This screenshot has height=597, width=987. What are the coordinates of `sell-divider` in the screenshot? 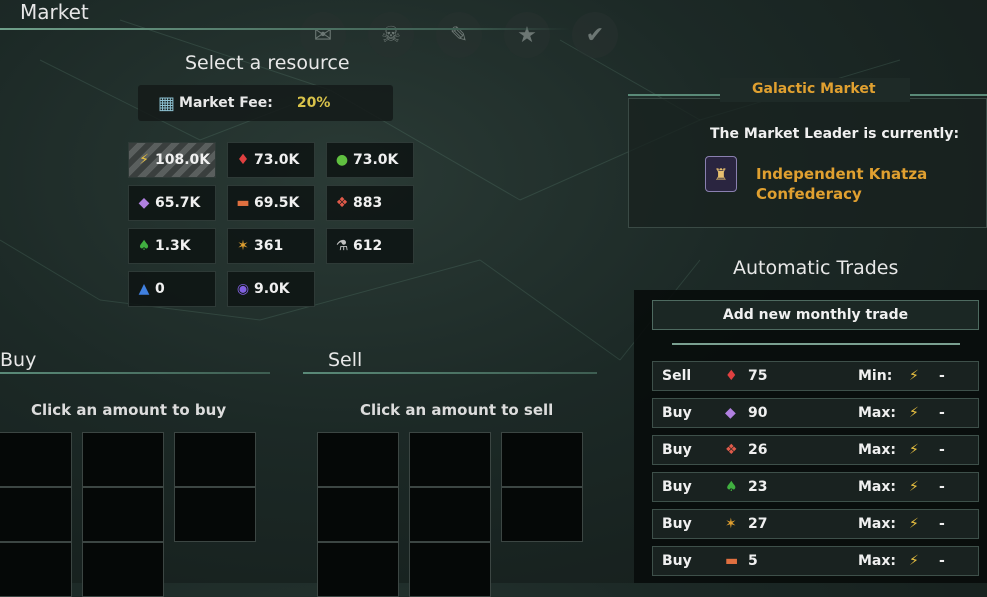 It's located at (450, 373).